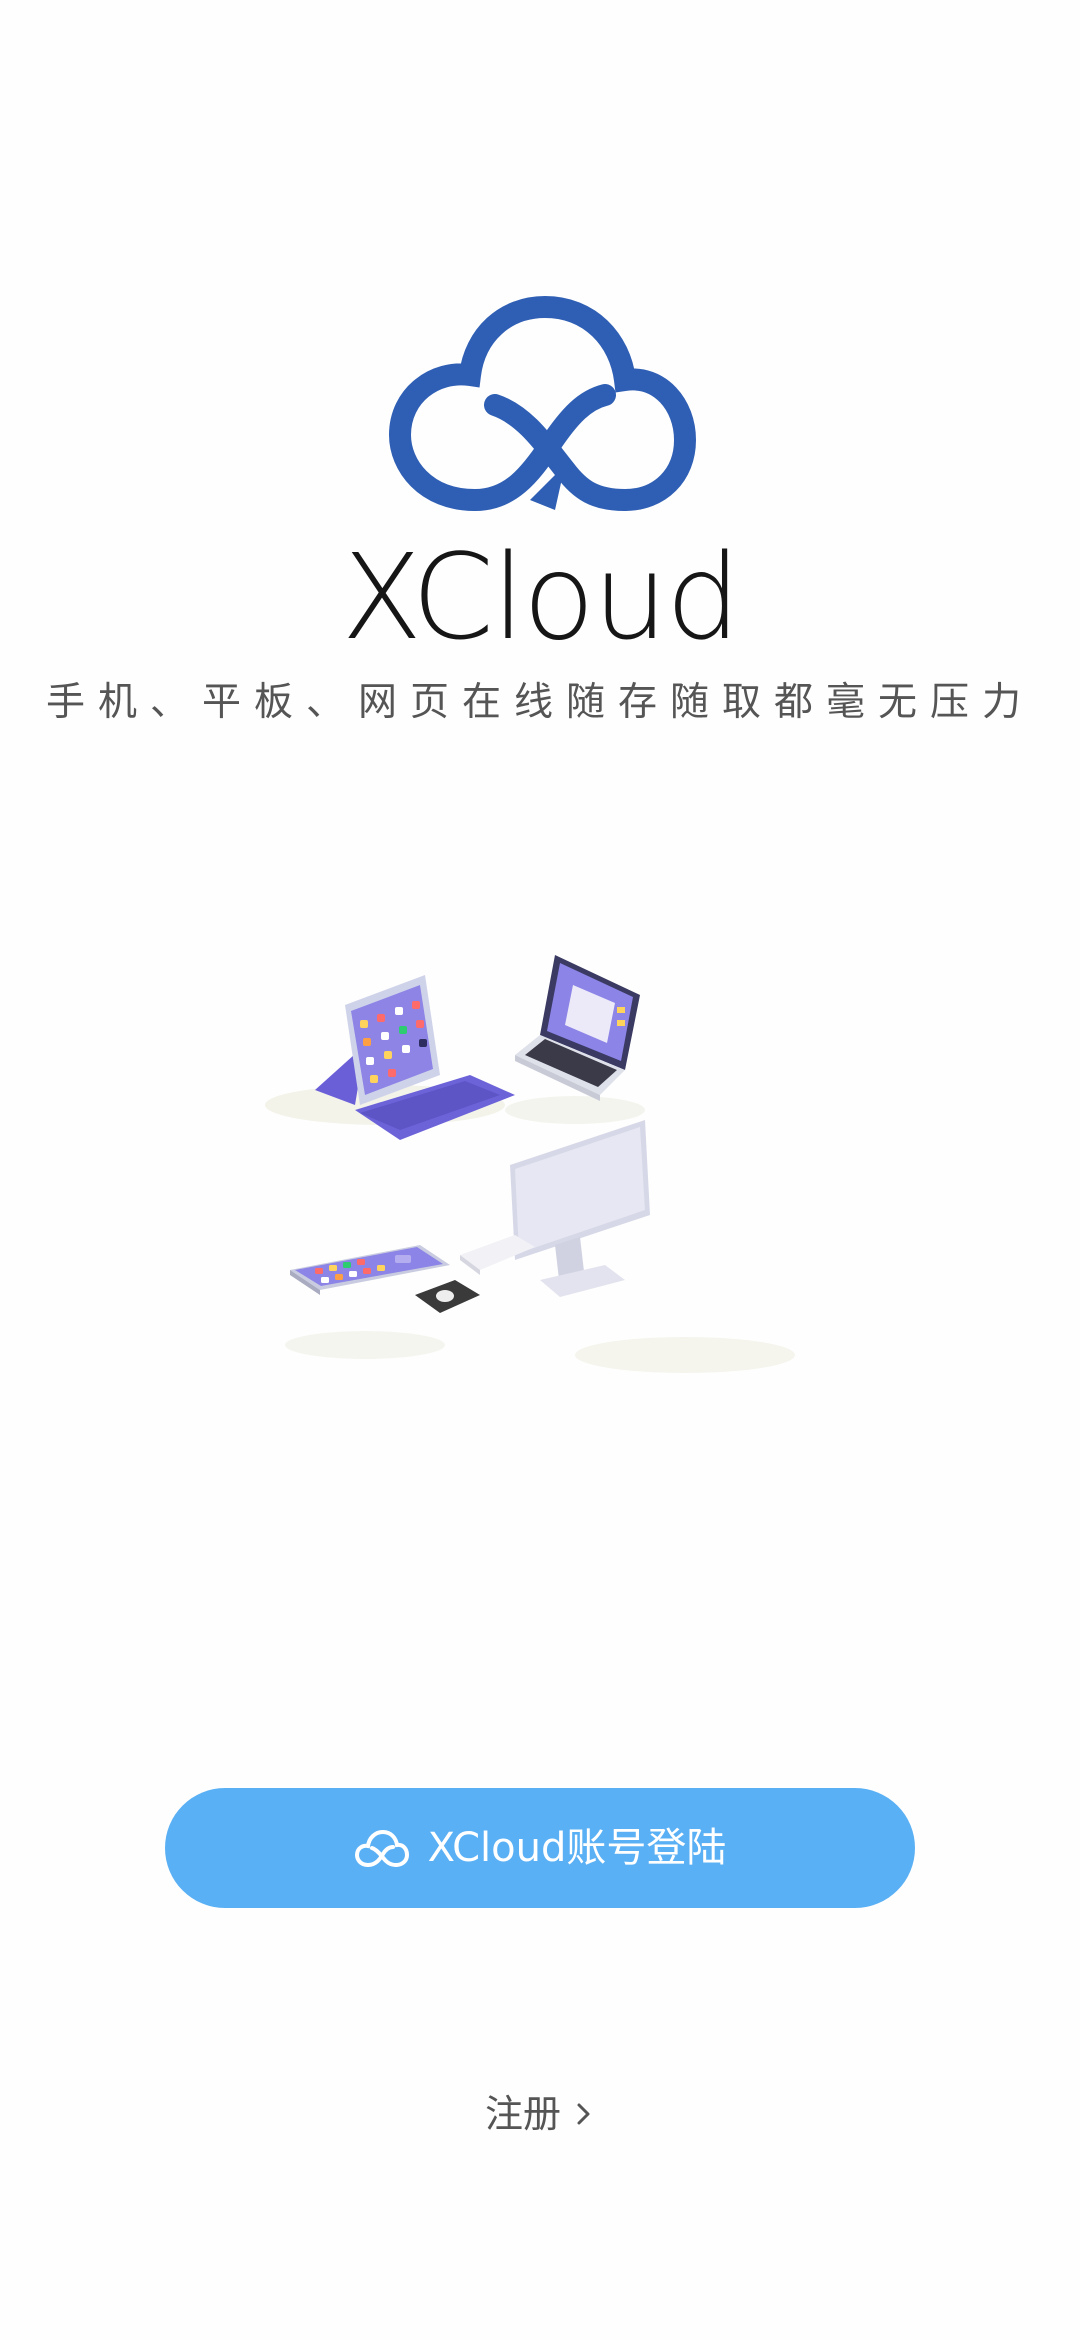 The image size is (1080, 2340). Describe the element at coordinates (539, 702) in the screenshot. I see `tagline: 手机、平板、网页在线随存随取都毫无压力` at that location.